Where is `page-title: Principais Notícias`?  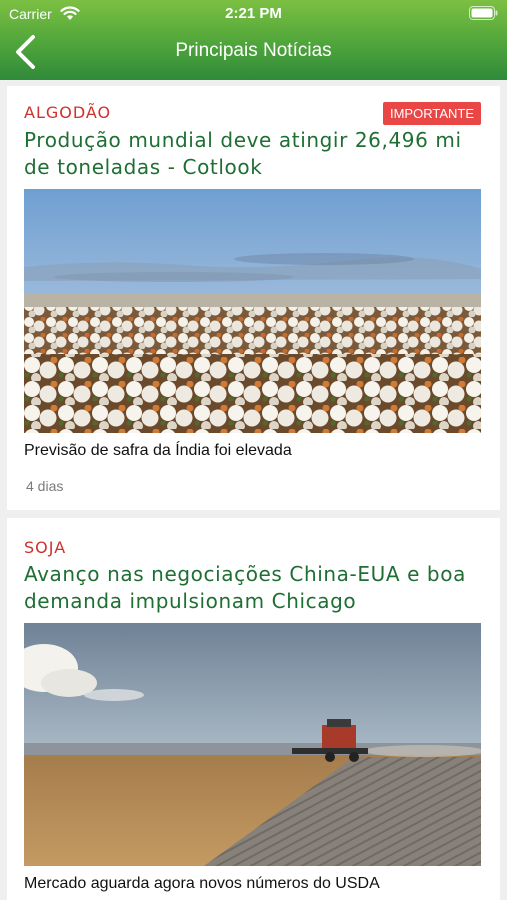 page-title: Principais Notícias is located at coordinates (253, 50).